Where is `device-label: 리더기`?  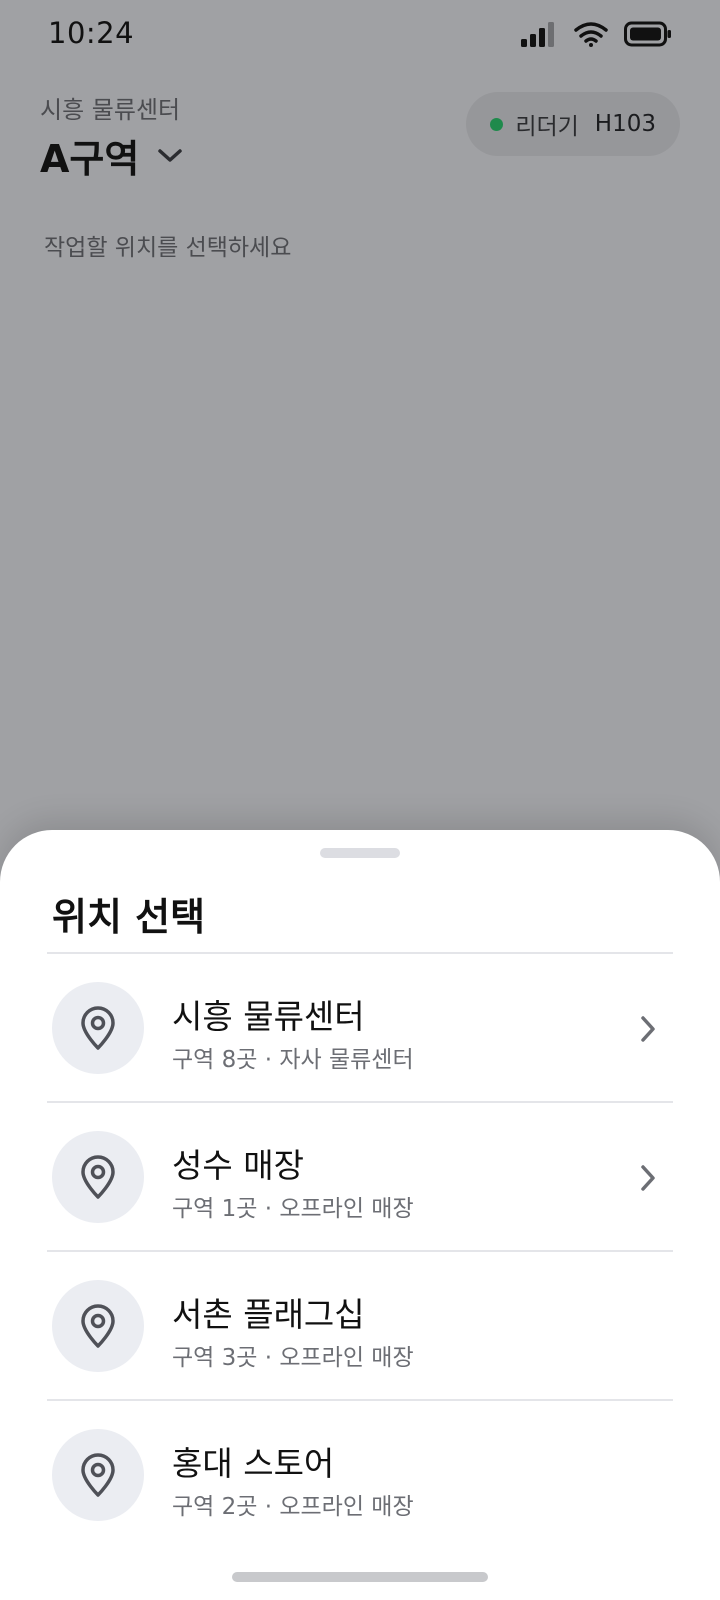 device-label: 리더기 is located at coordinates (547, 127).